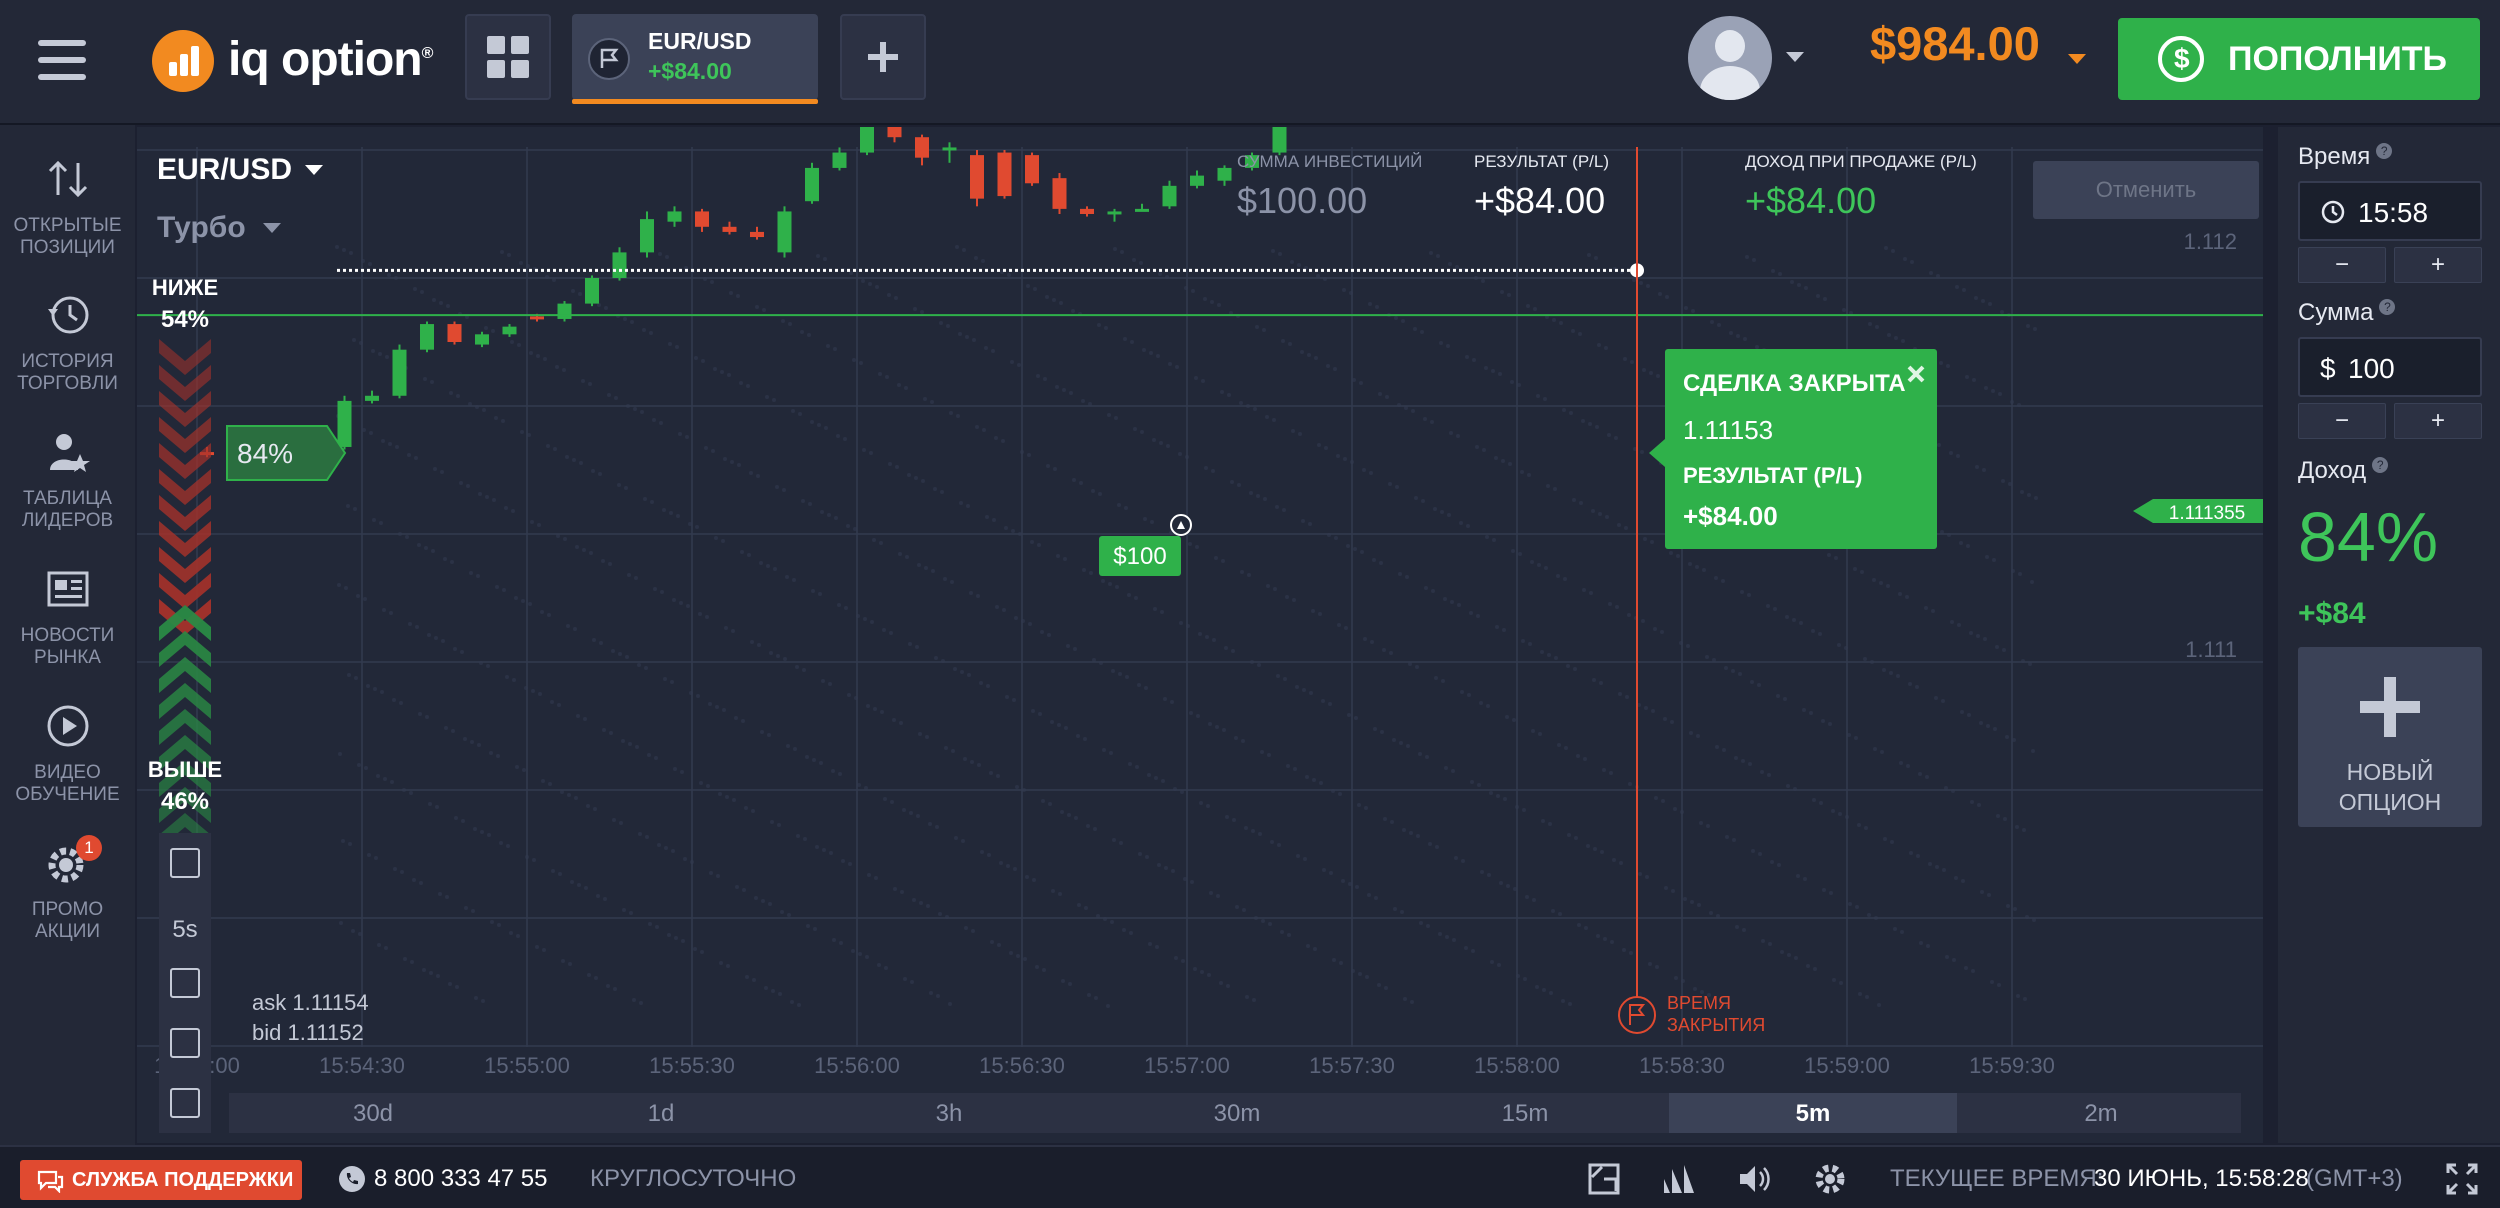  I want to click on amount-minus-button: −, so click(2342, 421).